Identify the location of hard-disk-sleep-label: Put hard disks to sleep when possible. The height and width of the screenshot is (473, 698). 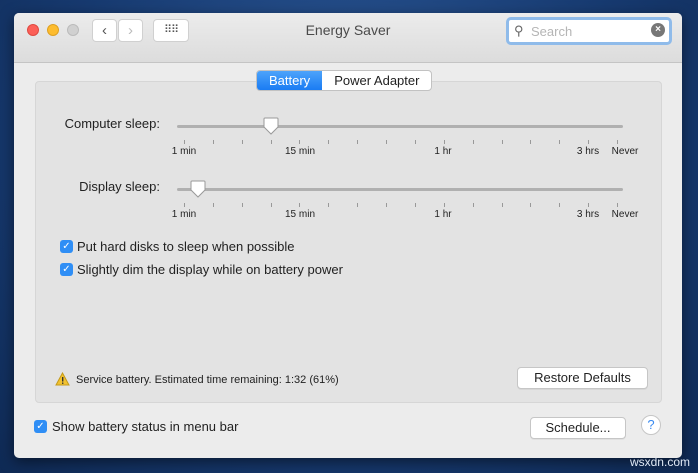
(186, 246).